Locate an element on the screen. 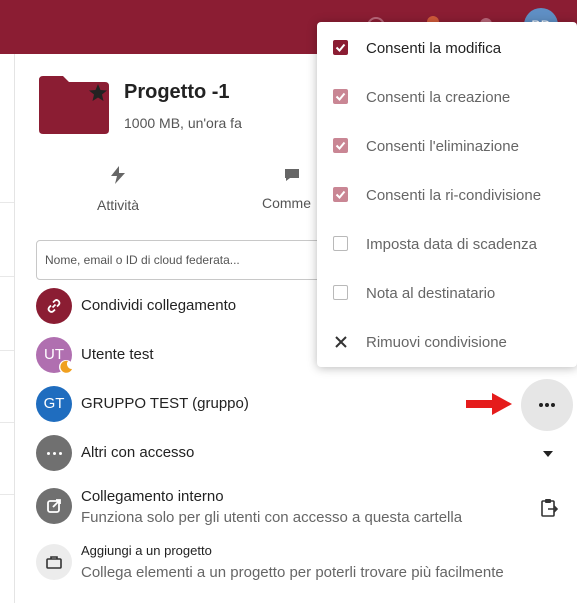  file-list-edge is located at coordinates (7, 328).